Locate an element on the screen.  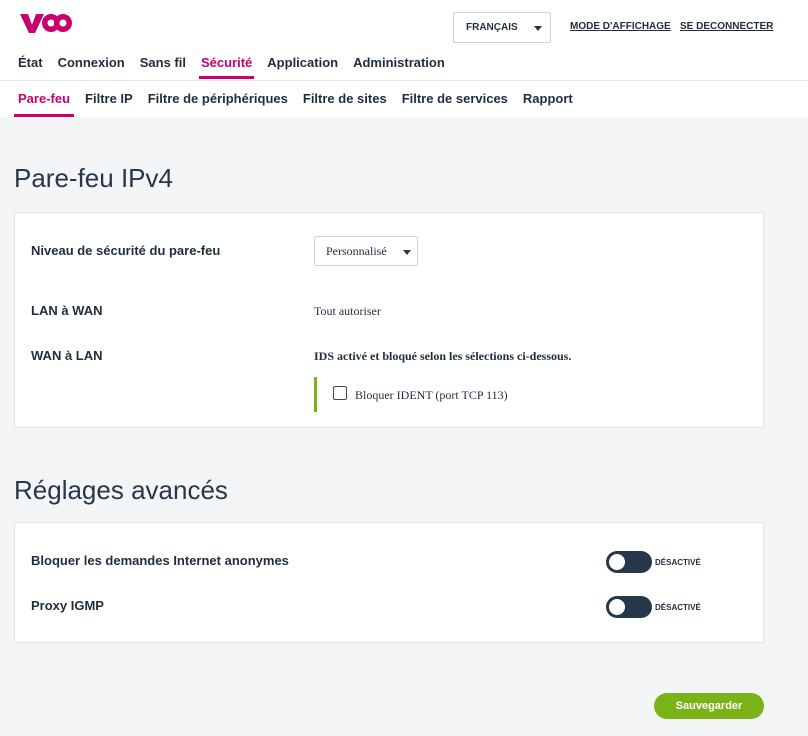
security-level-value: Personnalisé is located at coordinates (356, 251).